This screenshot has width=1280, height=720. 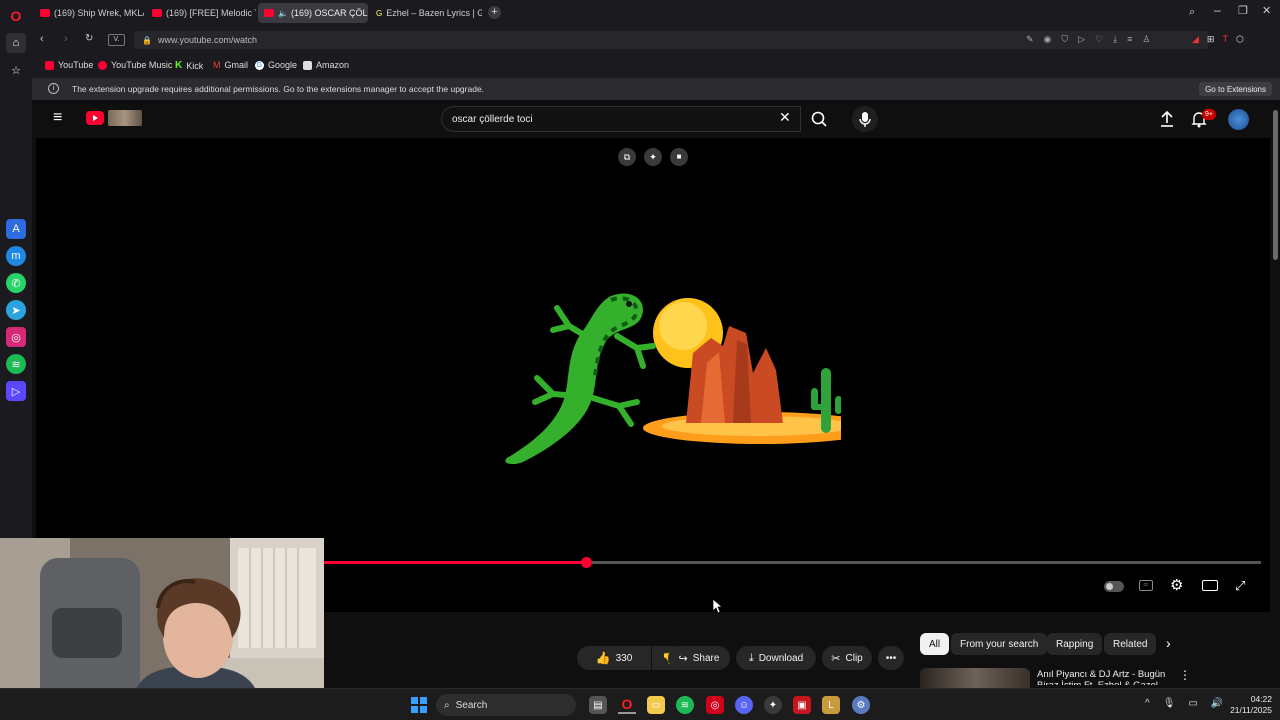 What do you see at coordinates (1243, 10) in the screenshot?
I see `restore-button: ❐` at bounding box center [1243, 10].